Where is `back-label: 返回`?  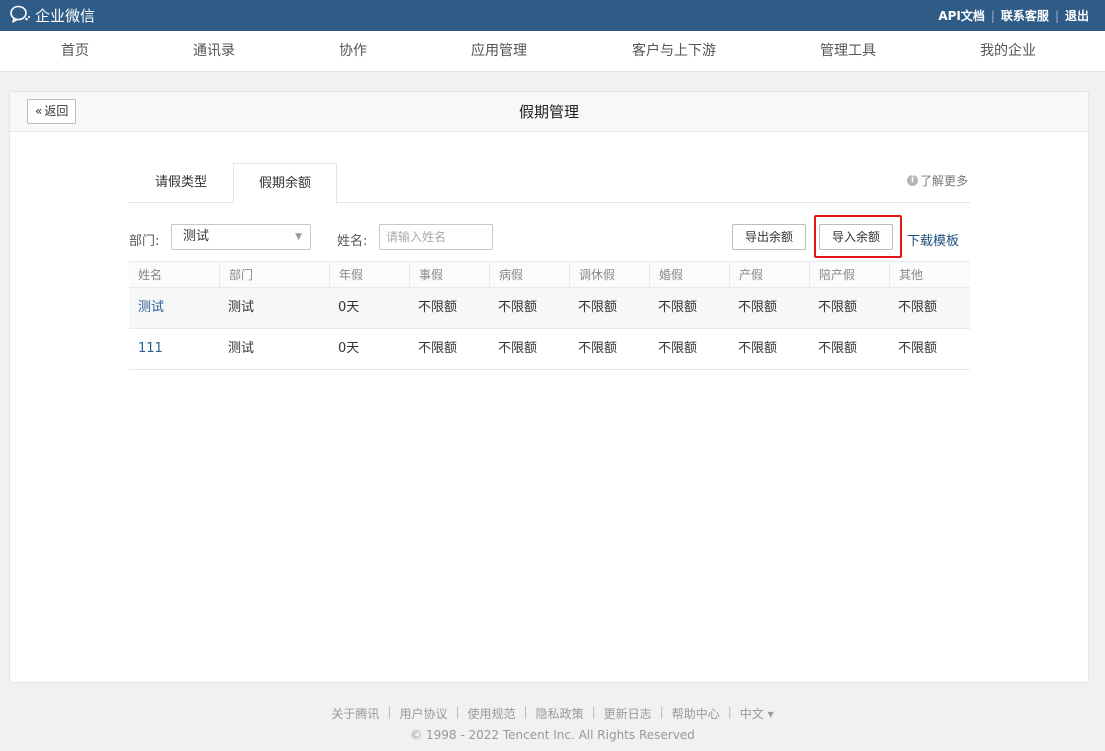
back-label: 返回 is located at coordinates (56, 111).